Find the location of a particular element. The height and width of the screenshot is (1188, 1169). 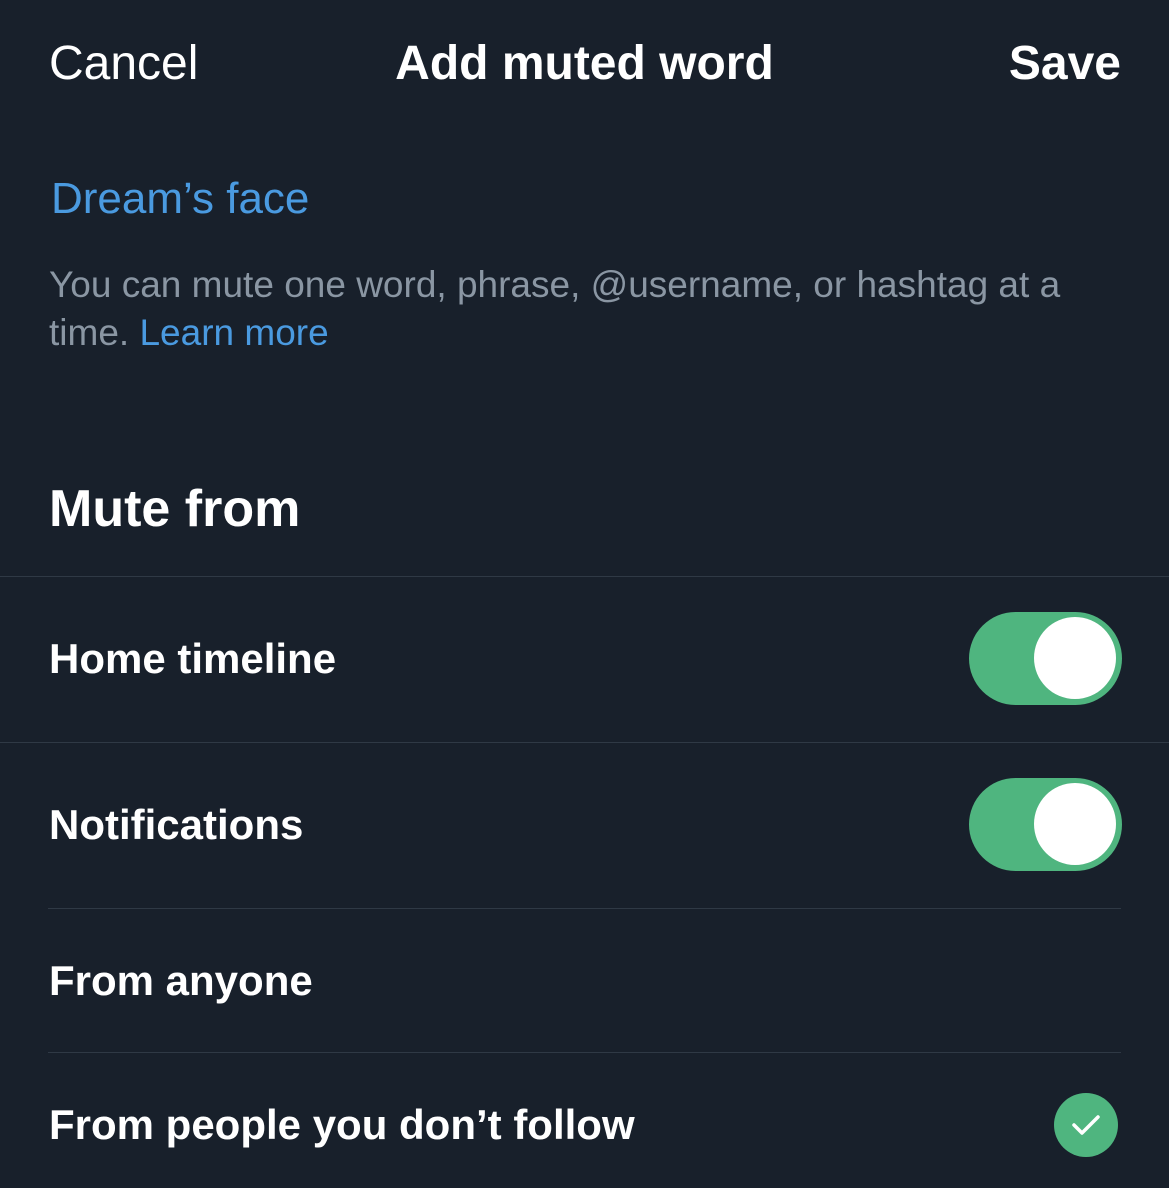

notifications-label: Notifications is located at coordinates (176, 824).